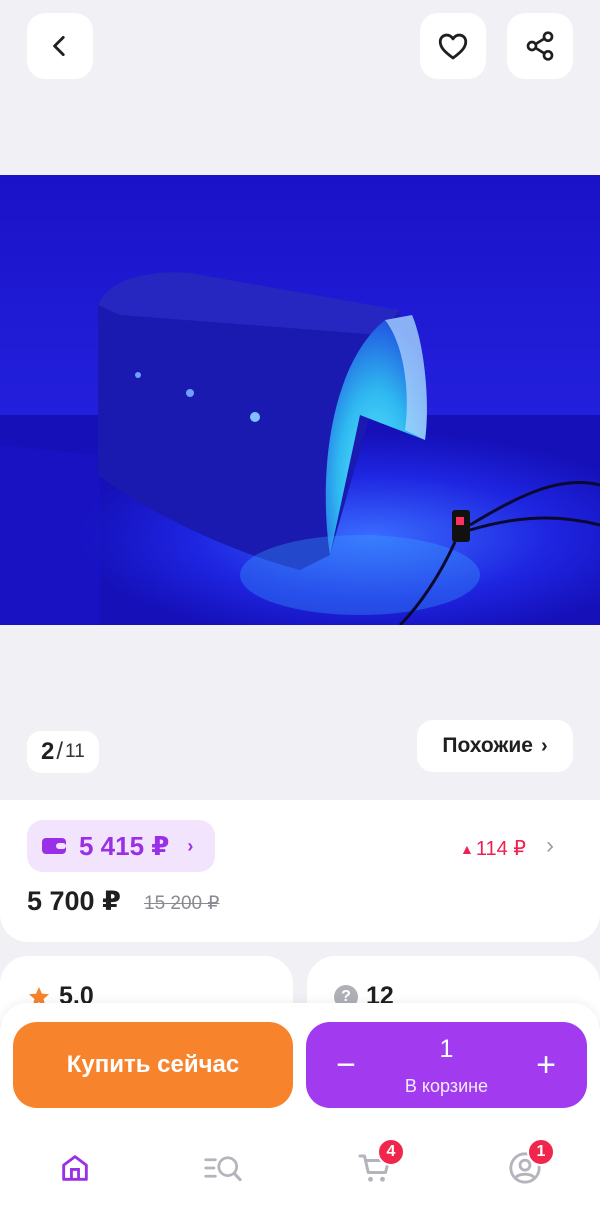 Image resolution: width=600 pixels, height=1214 pixels. What do you see at coordinates (541, 1152) in the screenshot?
I see `profile-badge: 1` at bounding box center [541, 1152].